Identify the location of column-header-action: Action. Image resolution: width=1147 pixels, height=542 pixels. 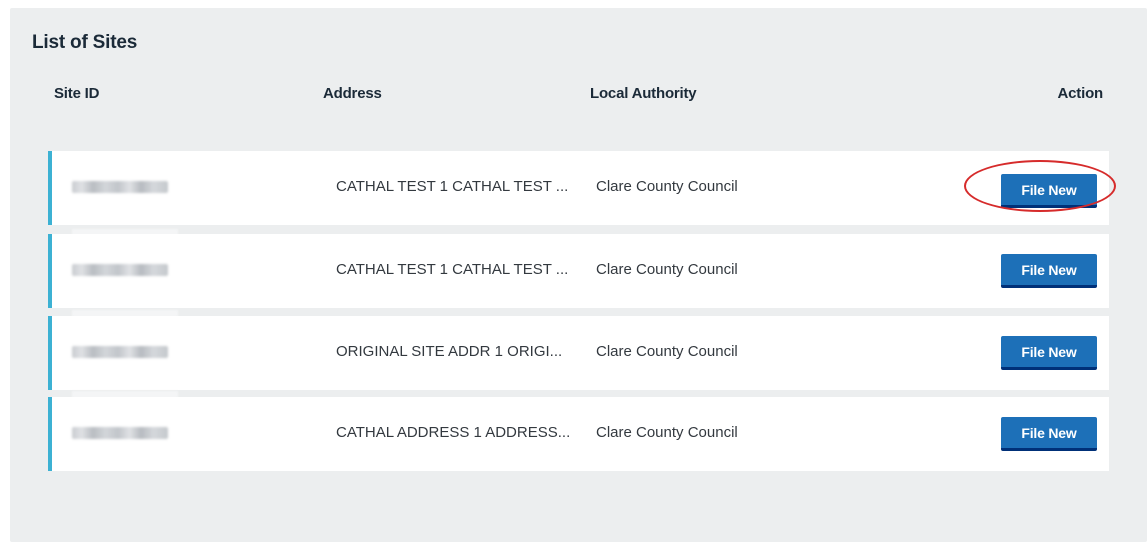
(1080, 93).